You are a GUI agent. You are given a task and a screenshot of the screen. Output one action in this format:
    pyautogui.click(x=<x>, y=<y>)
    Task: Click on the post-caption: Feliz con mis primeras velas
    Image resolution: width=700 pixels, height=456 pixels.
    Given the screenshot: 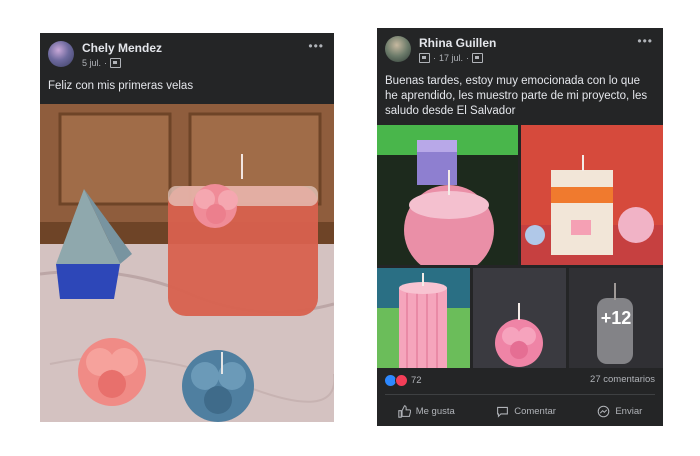 What is the action you would take?
    pyautogui.click(x=121, y=86)
    